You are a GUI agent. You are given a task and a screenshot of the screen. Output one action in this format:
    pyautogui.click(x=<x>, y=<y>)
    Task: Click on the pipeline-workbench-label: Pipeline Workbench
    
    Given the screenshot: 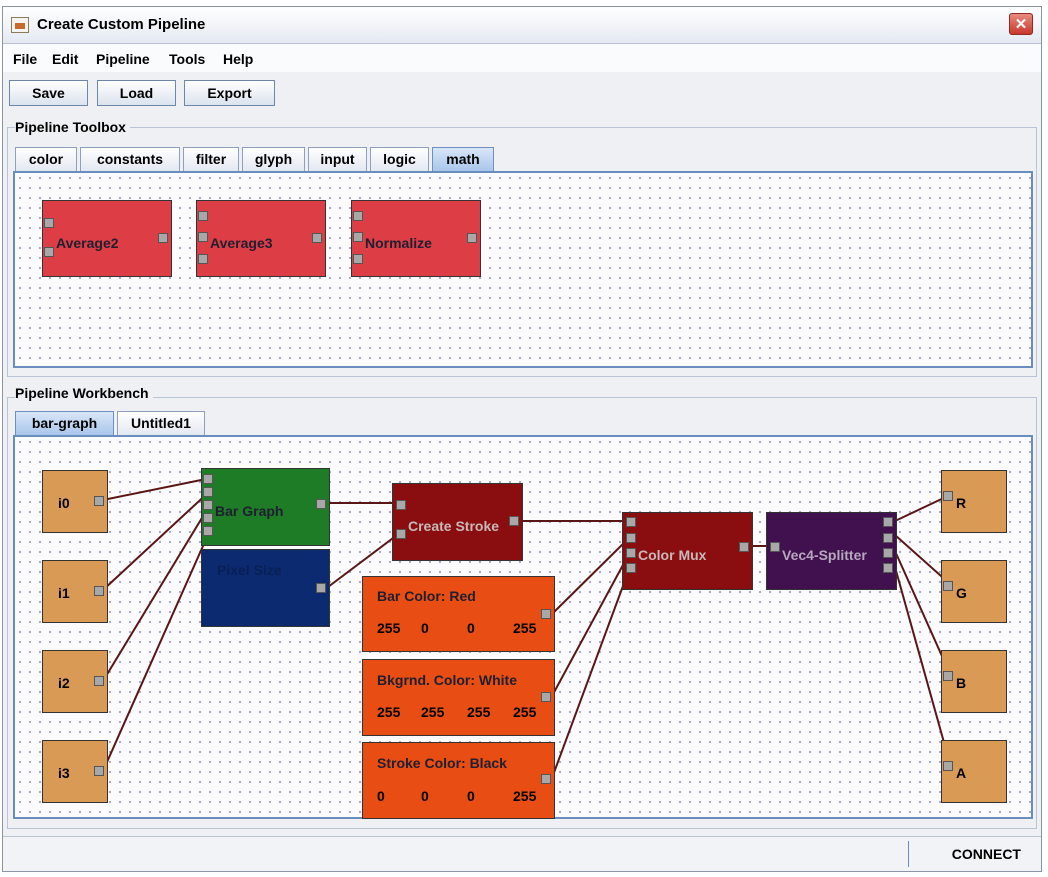 What is the action you would take?
    pyautogui.click(x=84, y=393)
    